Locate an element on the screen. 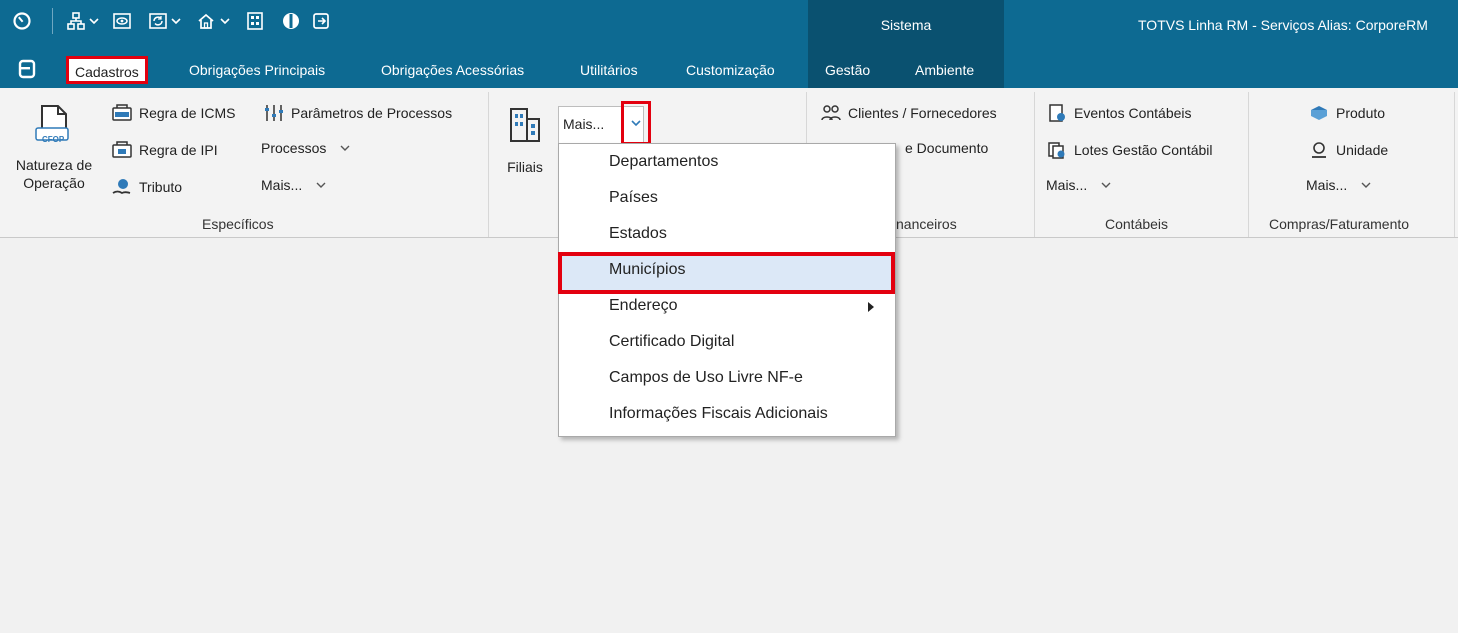  processos-dropdown: Processos is located at coordinates (305, 148).